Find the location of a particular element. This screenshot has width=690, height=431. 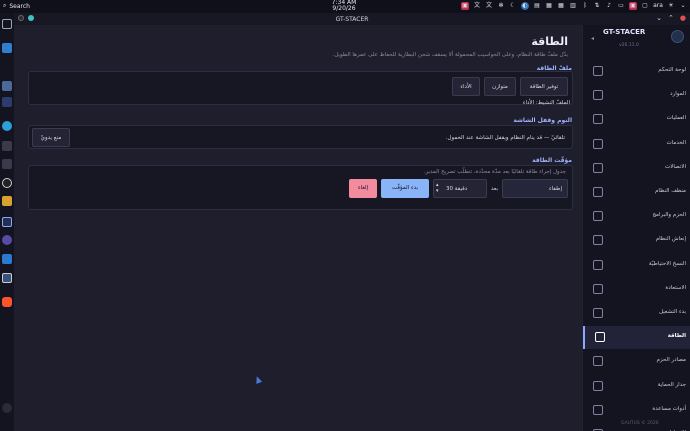

clock-date: 9/20/26 is located at coordinates (344, 8).